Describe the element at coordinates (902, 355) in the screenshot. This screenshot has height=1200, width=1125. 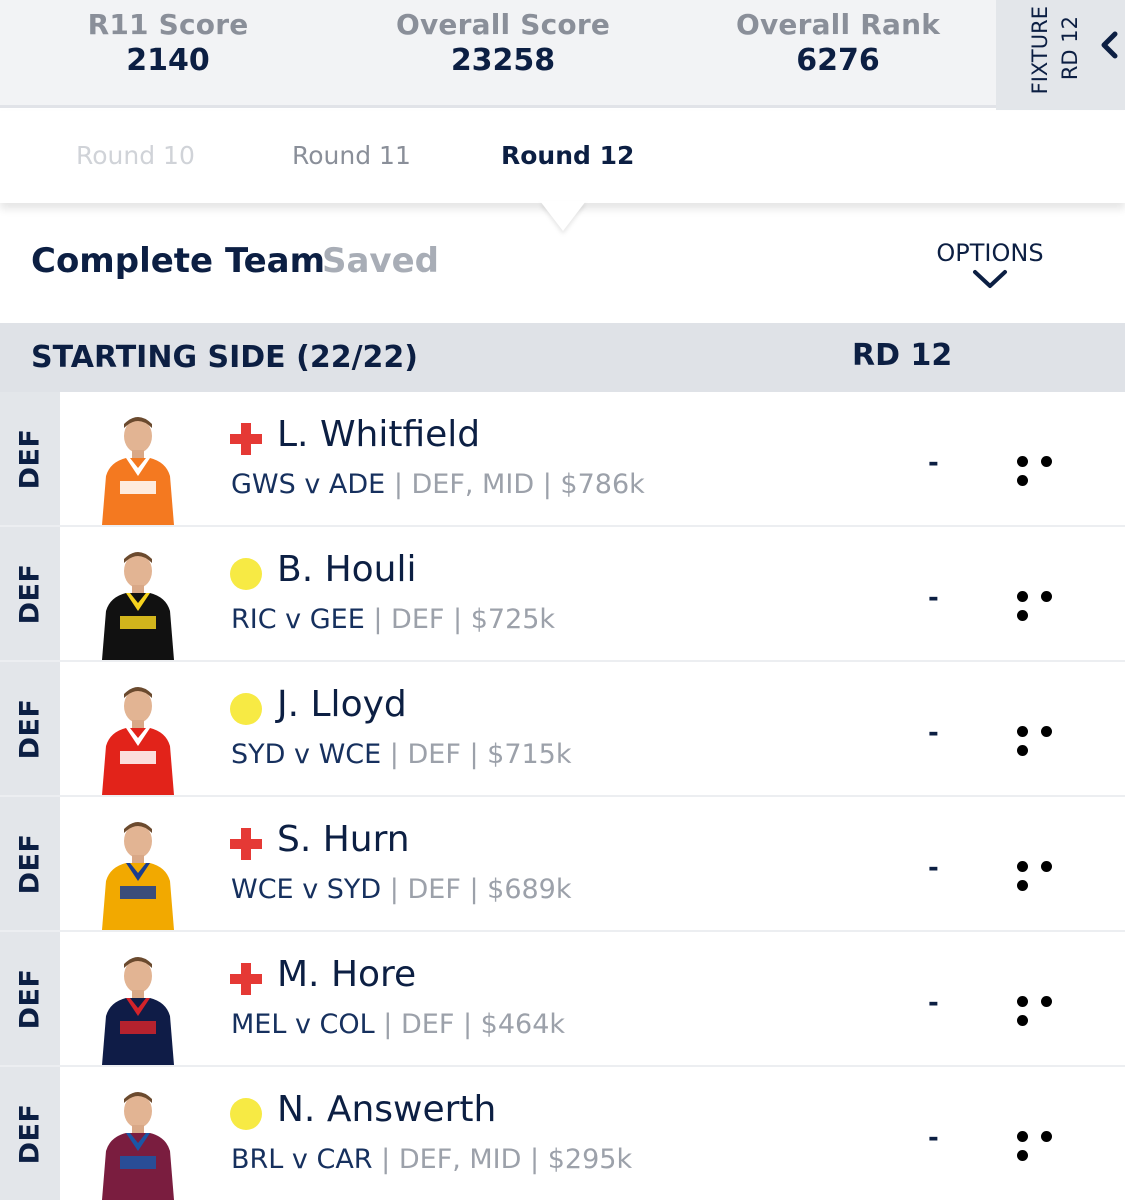
I see `round-column-header: RD 12` at that location.